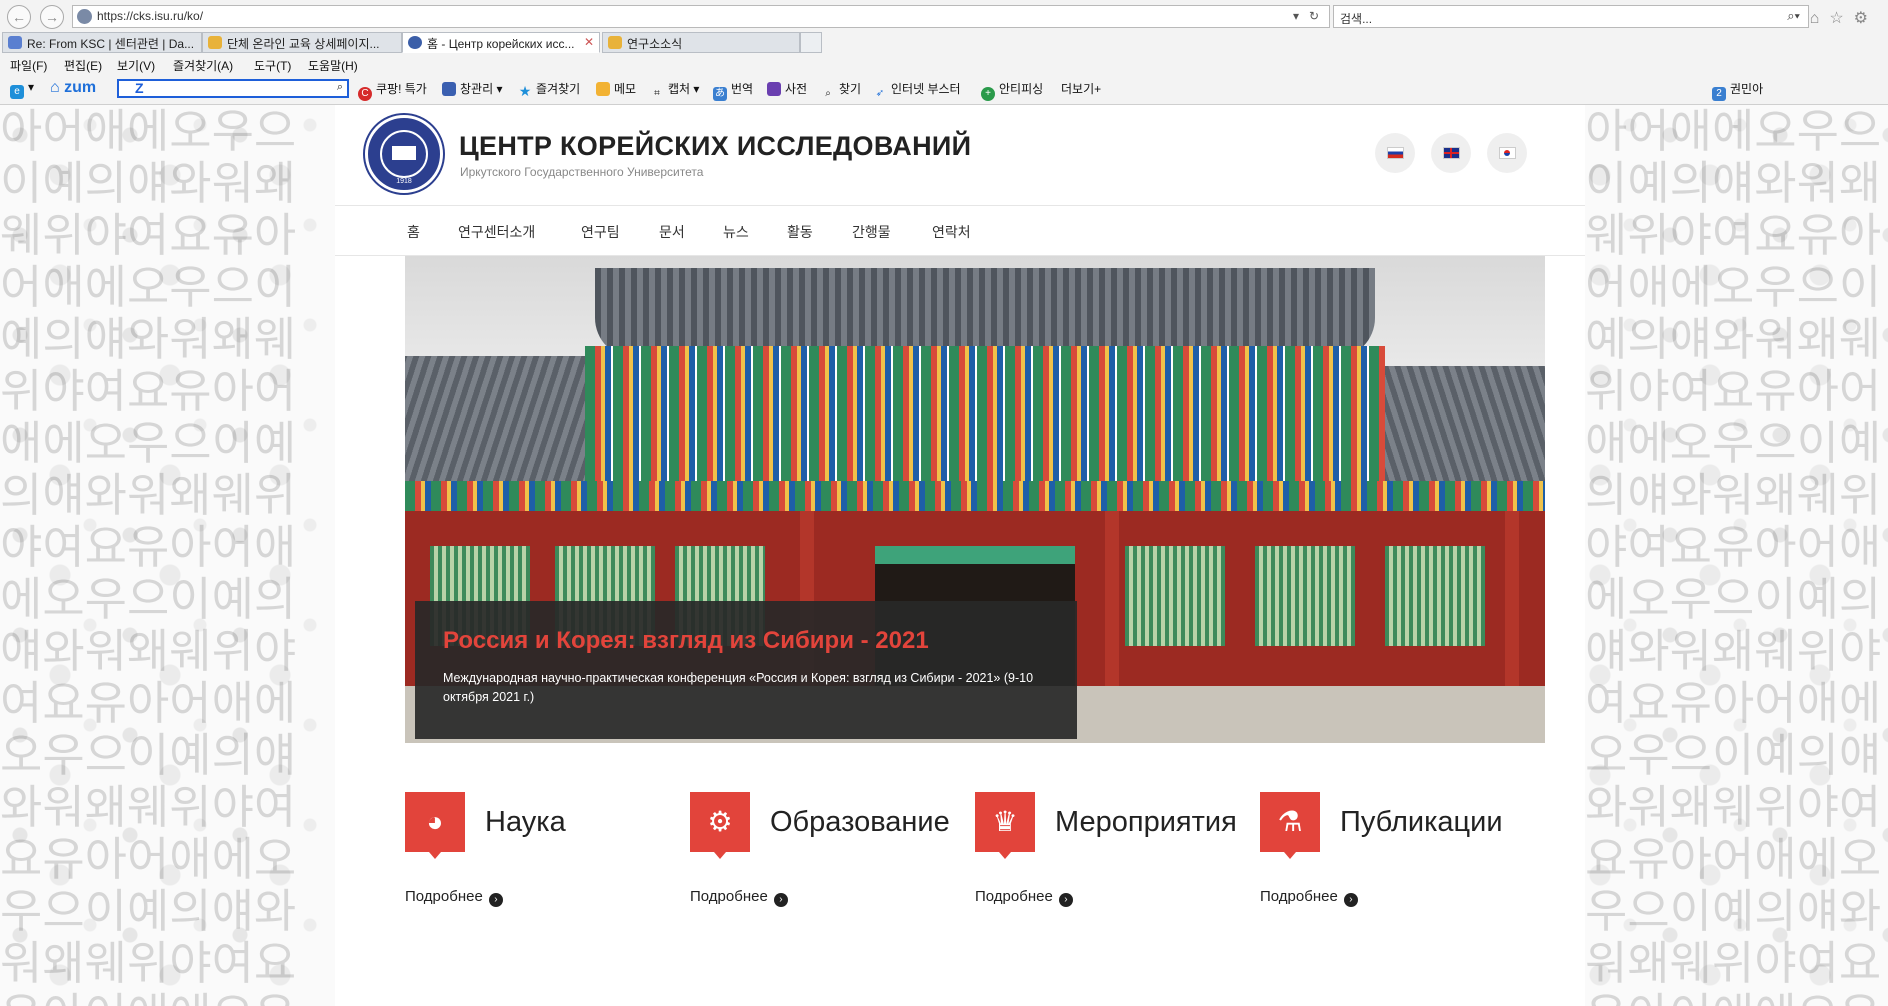 This screenshot has height=1006, width=1888. Describe the element at coordinates (1021, 89) in the screenshot. I see `toolbar-label: 안티피싱` at that location.